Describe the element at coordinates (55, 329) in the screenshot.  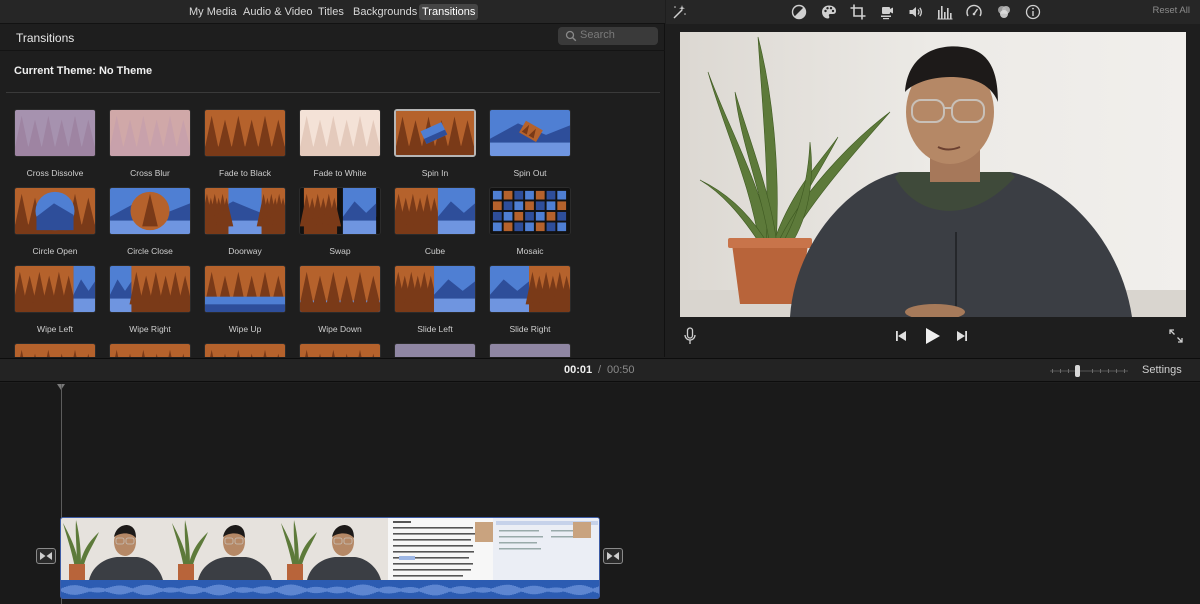
I see `transition-label: Wipe Left` at that location.